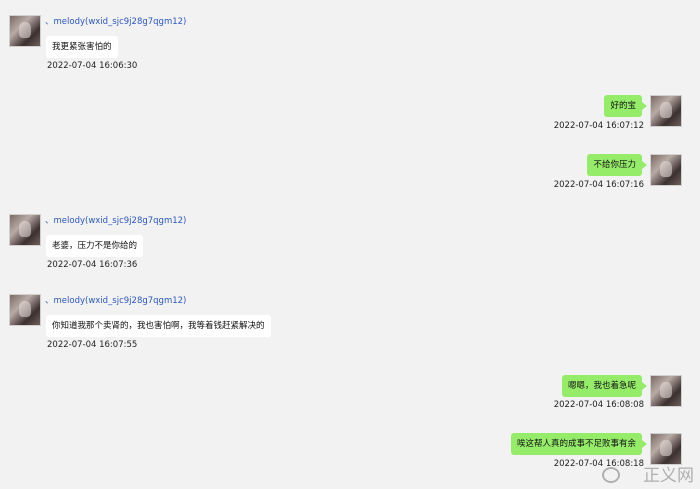  What do you see at coordinates (82, 47) in the screenshot?
I see `message-bubble-incoming: 我更紧张害怕的` at bounding box center [82, 47].